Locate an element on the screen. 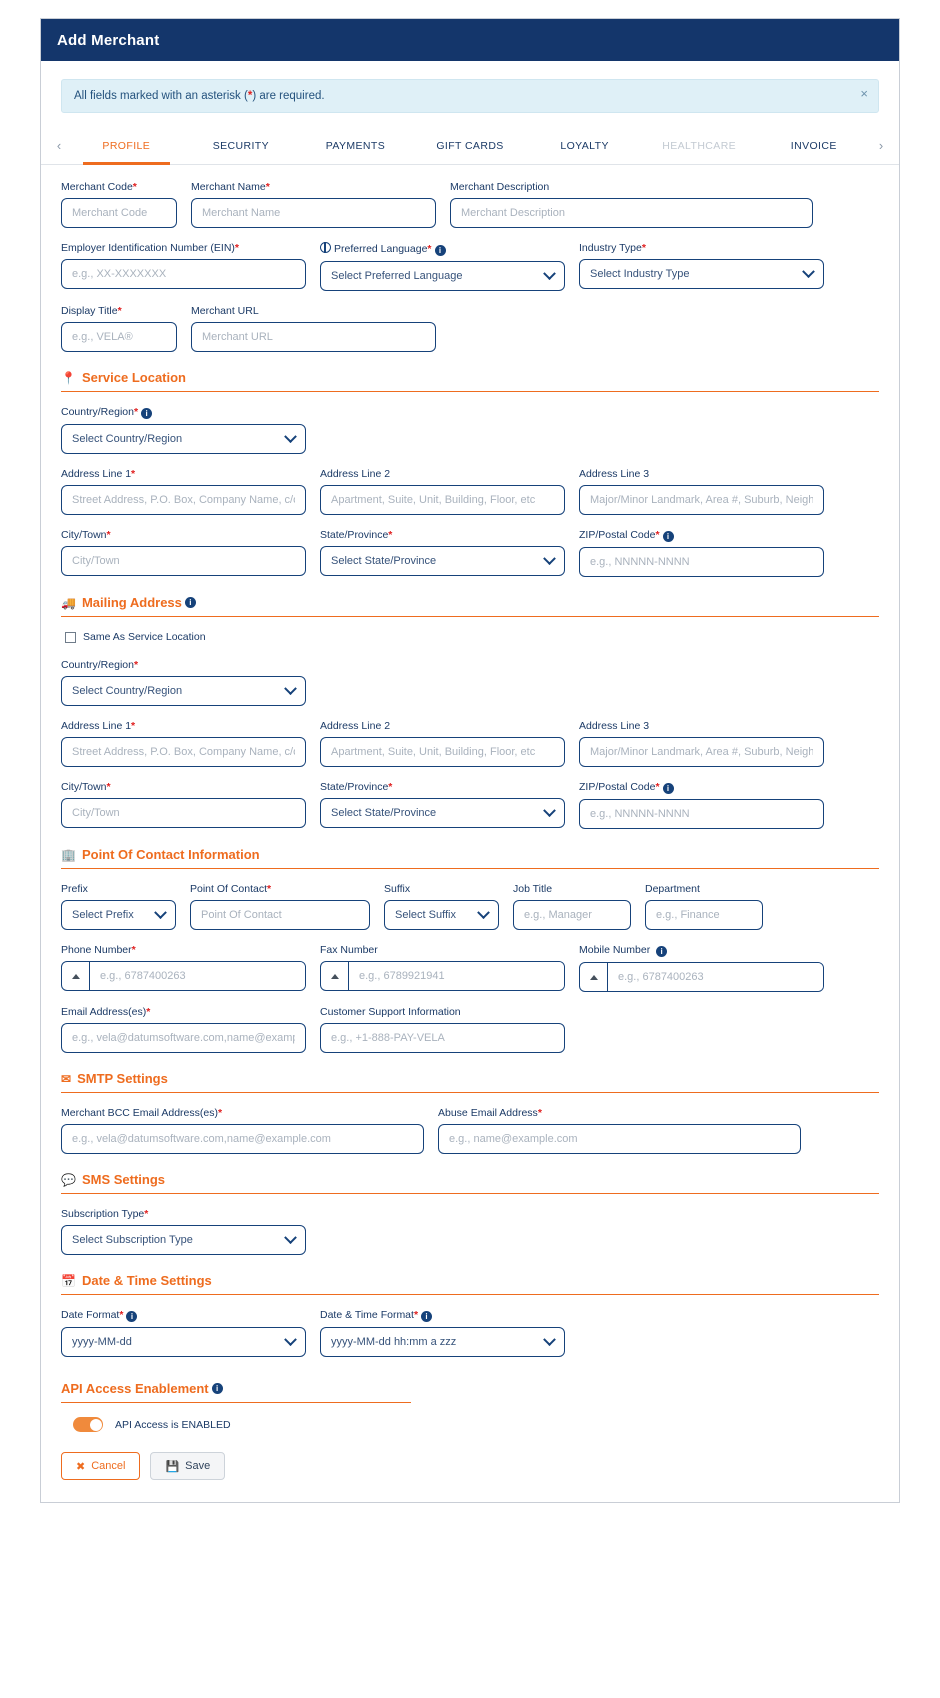 Image resolution: width=940 pixels, height=1698 pixels. tabs-prev-arrow-icon: ‹ is located at coordinates (59, 145).